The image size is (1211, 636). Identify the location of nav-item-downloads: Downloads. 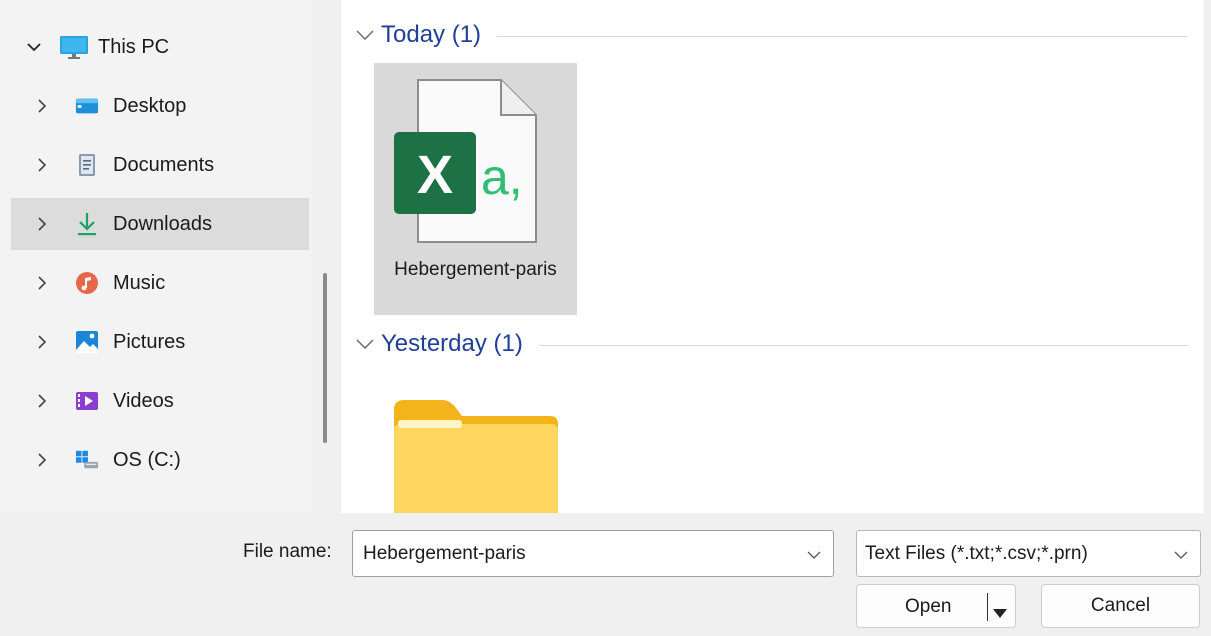
(160, 224).